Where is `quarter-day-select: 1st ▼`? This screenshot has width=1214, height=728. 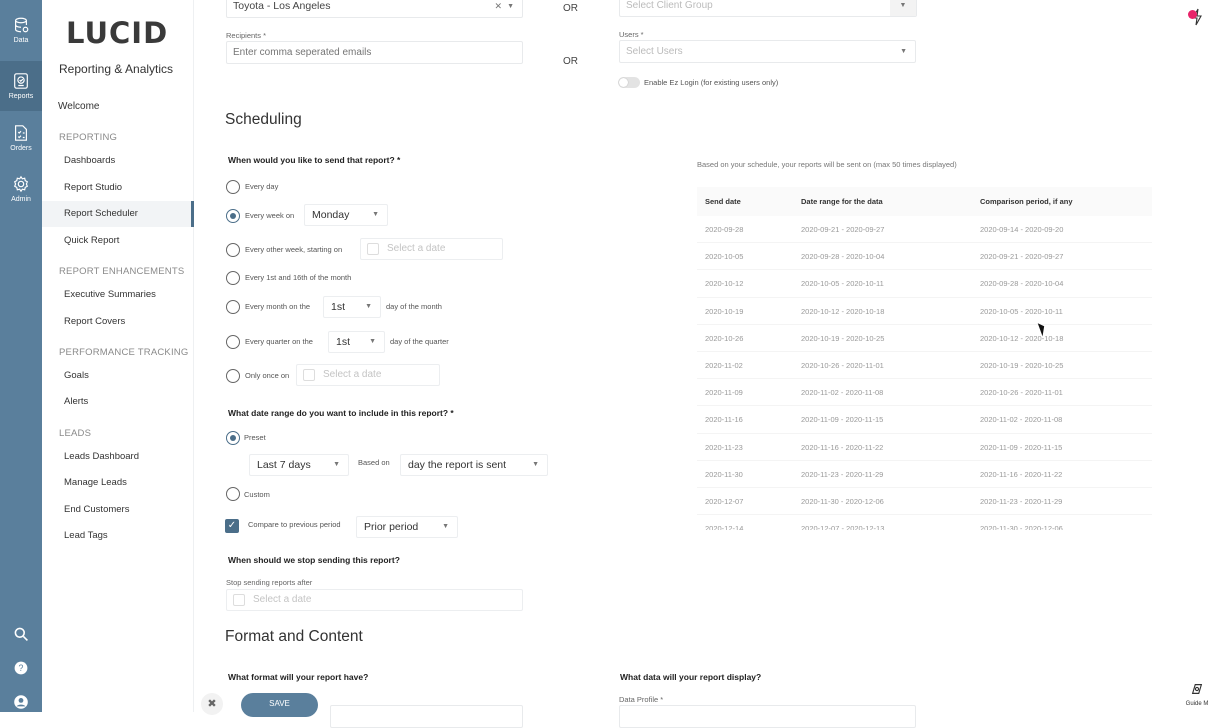
quarter-day-select: 1st ▼ is located at coordinates (356, 342).